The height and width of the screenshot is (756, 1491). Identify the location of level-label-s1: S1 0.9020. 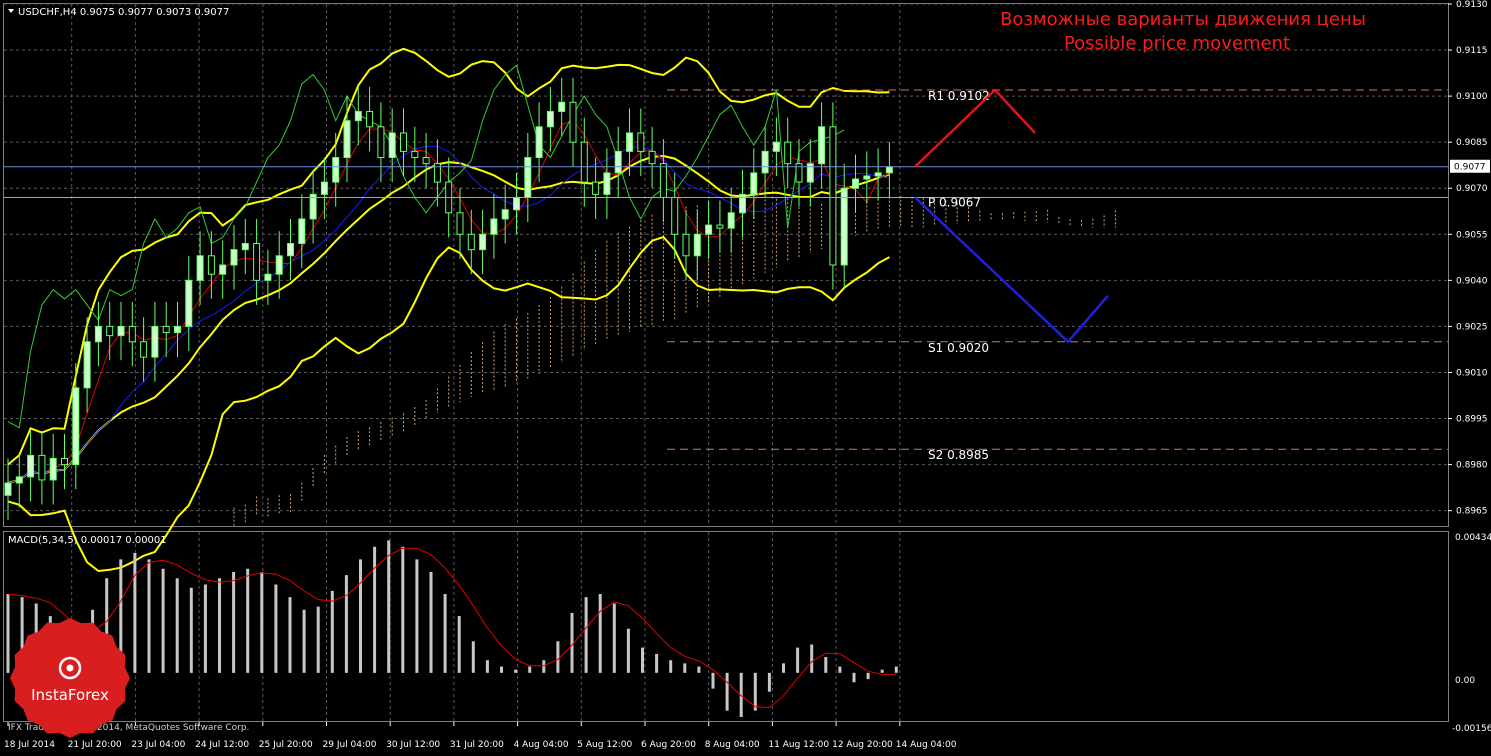
(958, 348).